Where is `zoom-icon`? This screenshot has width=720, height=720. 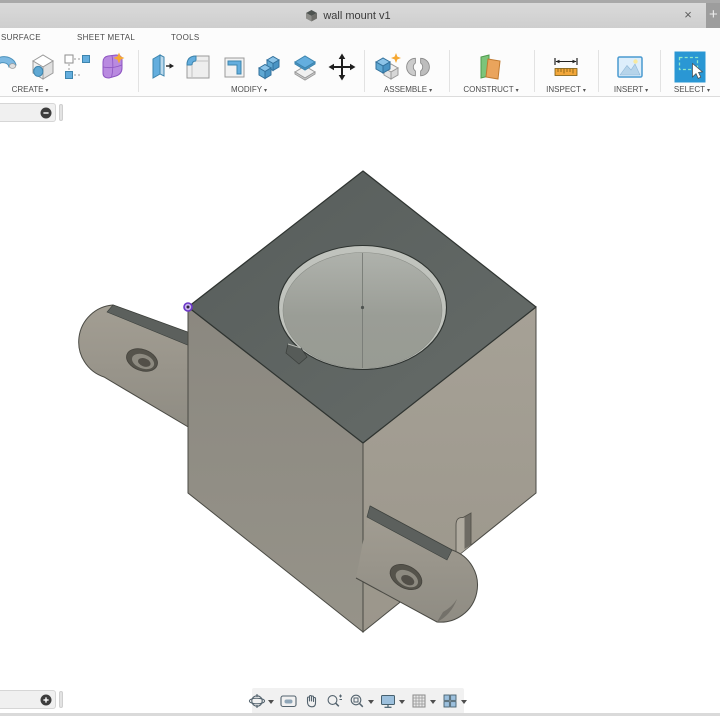 zoom-icon is located at coordinates (334, 700).